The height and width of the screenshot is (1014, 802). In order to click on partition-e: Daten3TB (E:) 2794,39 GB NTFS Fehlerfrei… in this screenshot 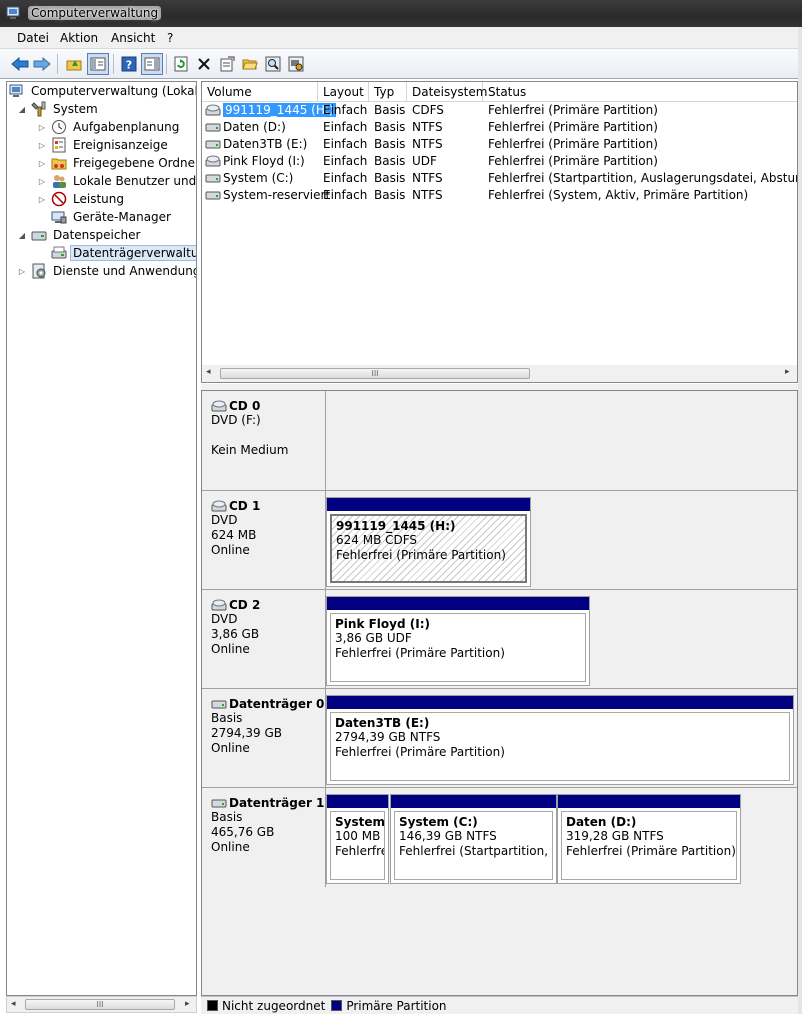, I will do `click(560, 740)`.